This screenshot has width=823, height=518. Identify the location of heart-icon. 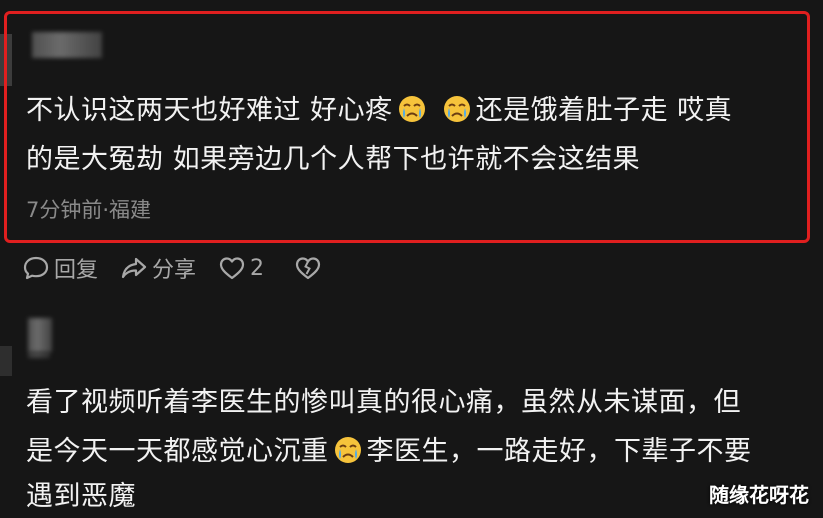
(232, 268).